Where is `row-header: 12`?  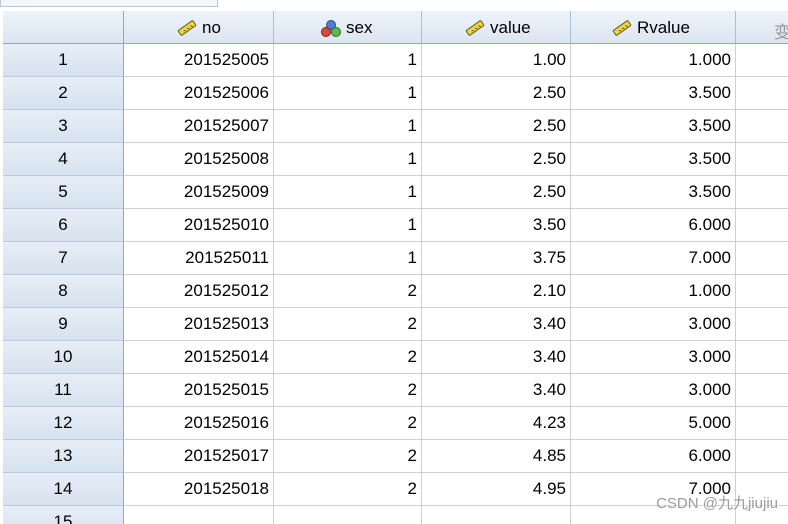 row-header: 12 is located at coordinates (63, 423).